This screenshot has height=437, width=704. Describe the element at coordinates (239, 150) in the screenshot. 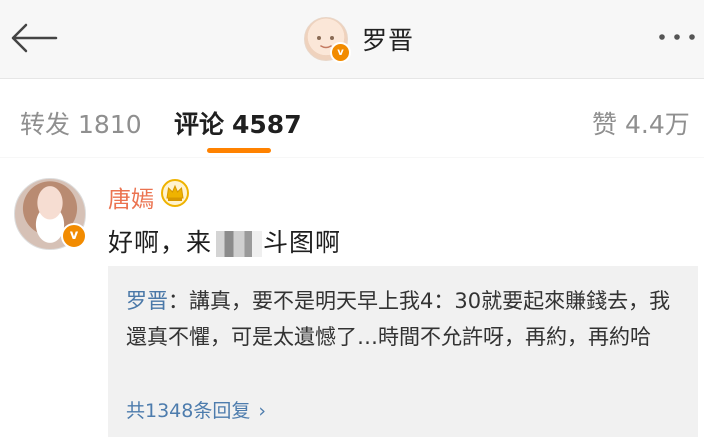

I see `active-tab-indicator` at that location.